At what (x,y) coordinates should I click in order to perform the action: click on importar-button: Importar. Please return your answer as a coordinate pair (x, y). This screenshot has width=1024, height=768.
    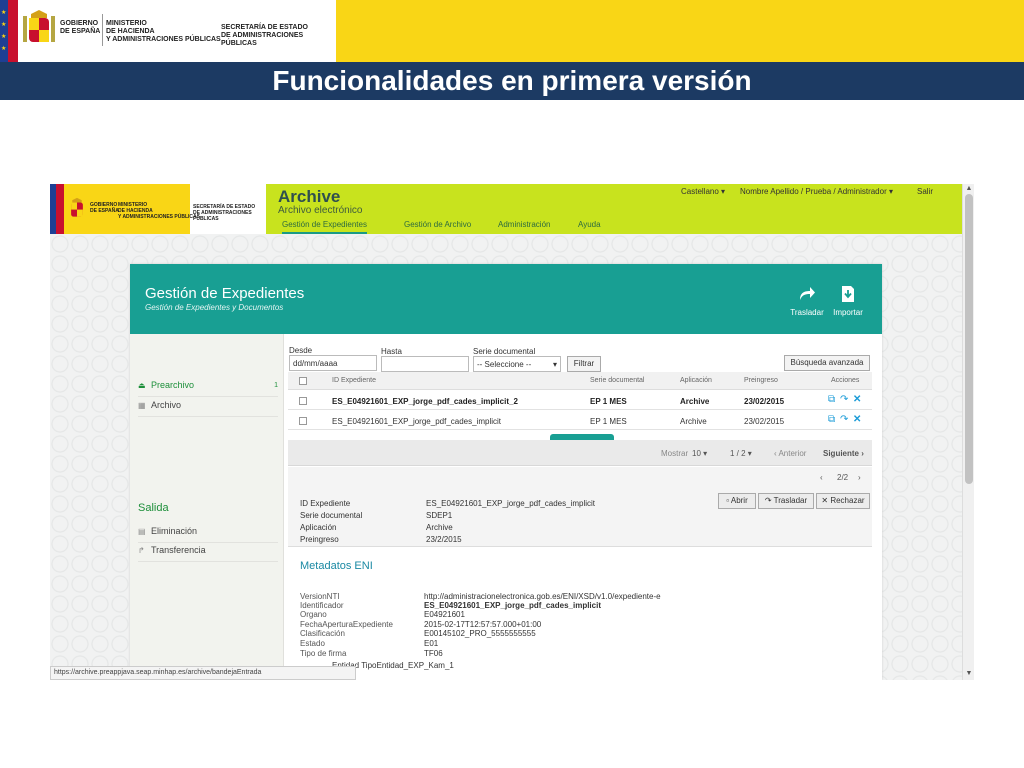
    Looking at the image, I should click on (848, 301).